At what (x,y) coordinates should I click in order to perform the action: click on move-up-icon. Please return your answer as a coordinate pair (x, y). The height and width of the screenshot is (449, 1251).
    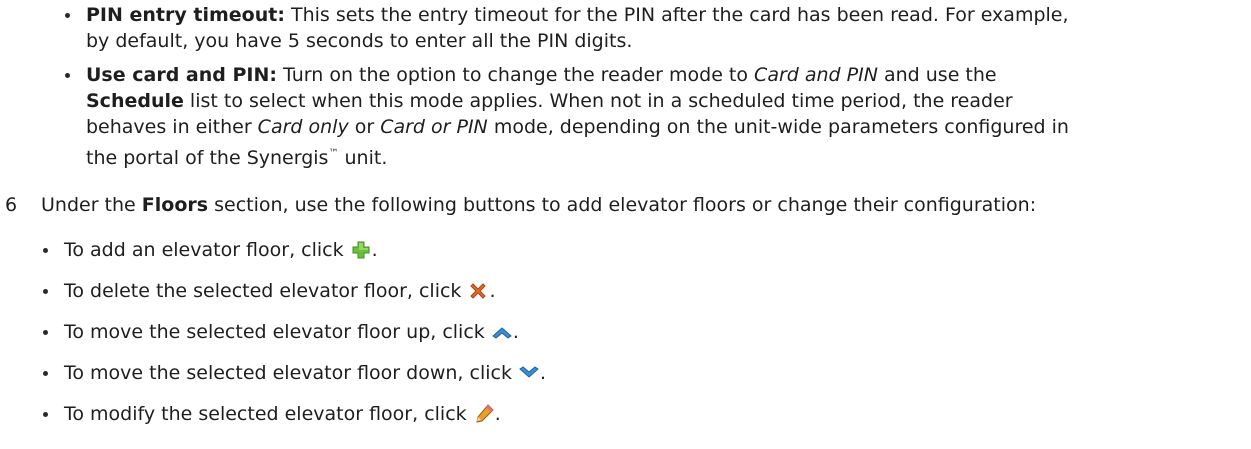
    Looking at the image, I should click on (502, 332).